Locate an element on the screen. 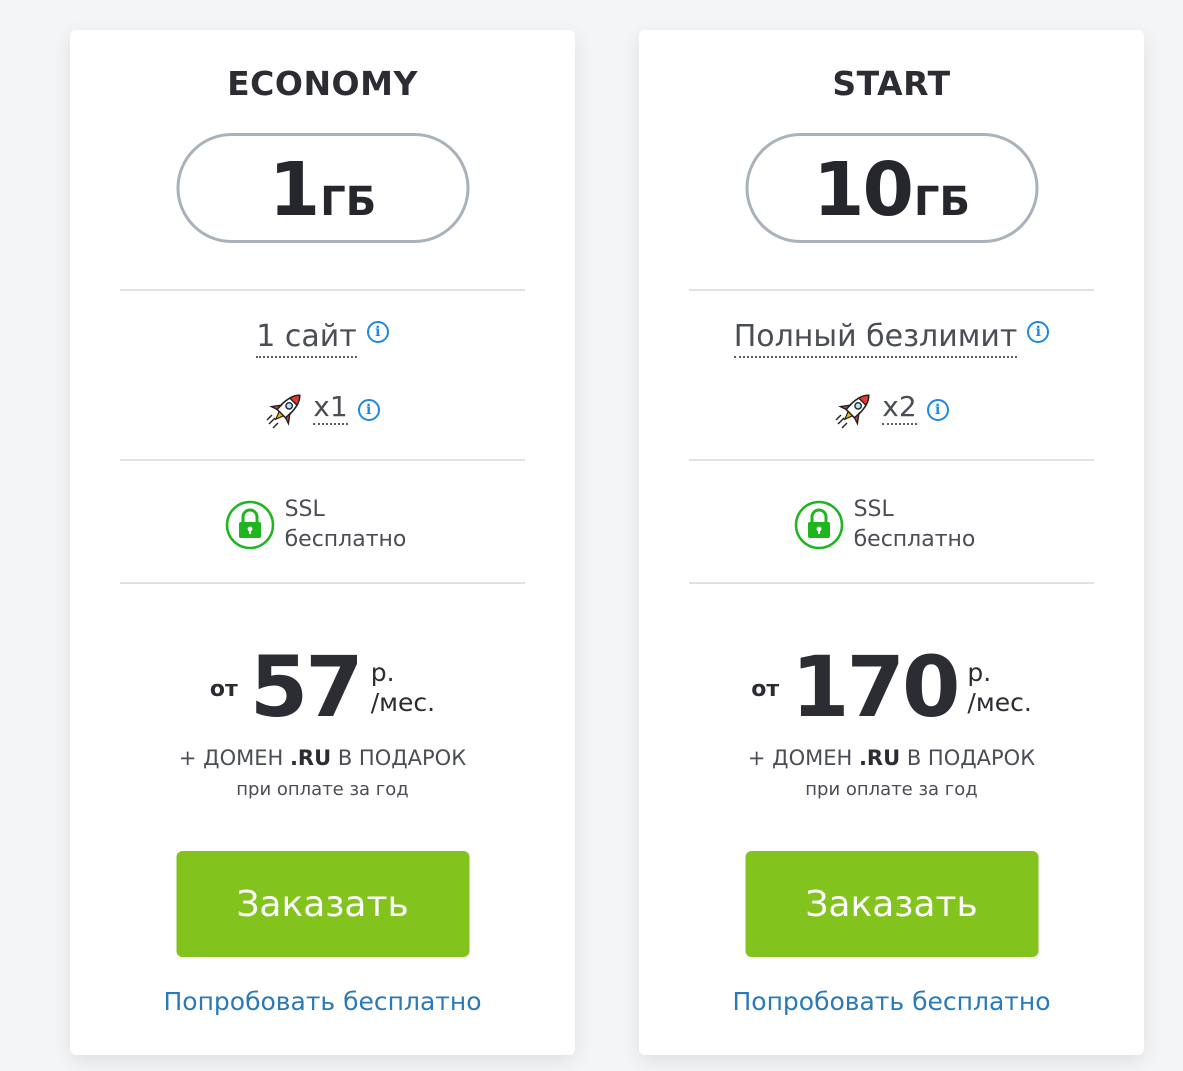 This screenshot has height=1071, width=1183. sites-label: 1 сайт is located at coordinates (306, 338).